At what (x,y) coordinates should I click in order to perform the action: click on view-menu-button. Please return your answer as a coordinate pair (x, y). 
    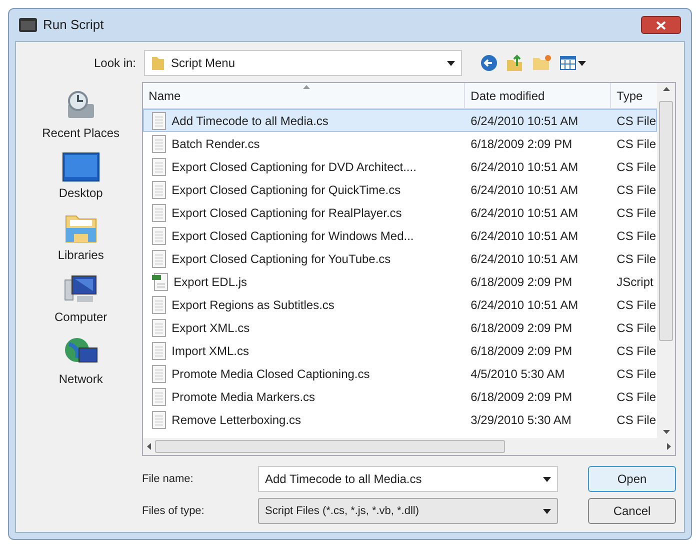
    Looking at the image, I should click on (573, 63).